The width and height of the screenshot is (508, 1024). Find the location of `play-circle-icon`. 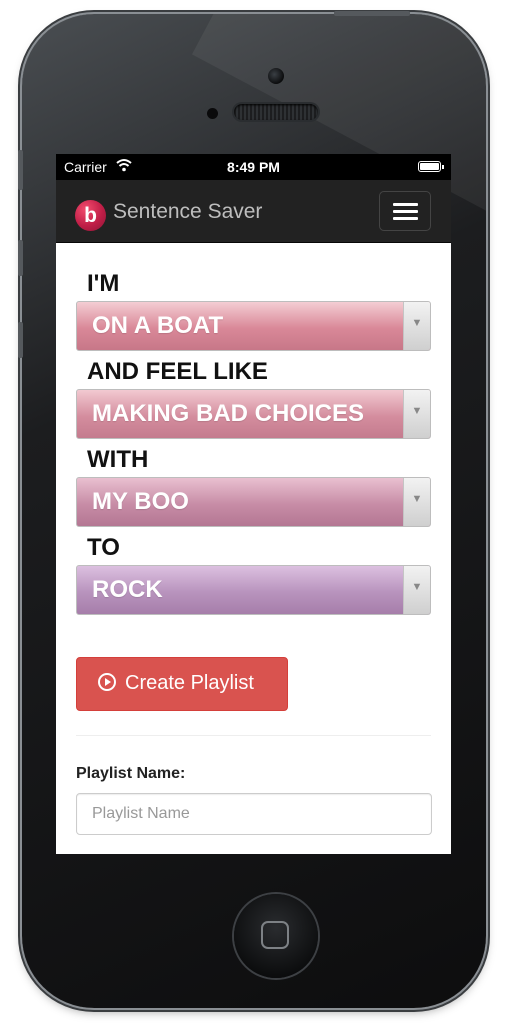

play-circle-icon is located at coordinates (107, 682).